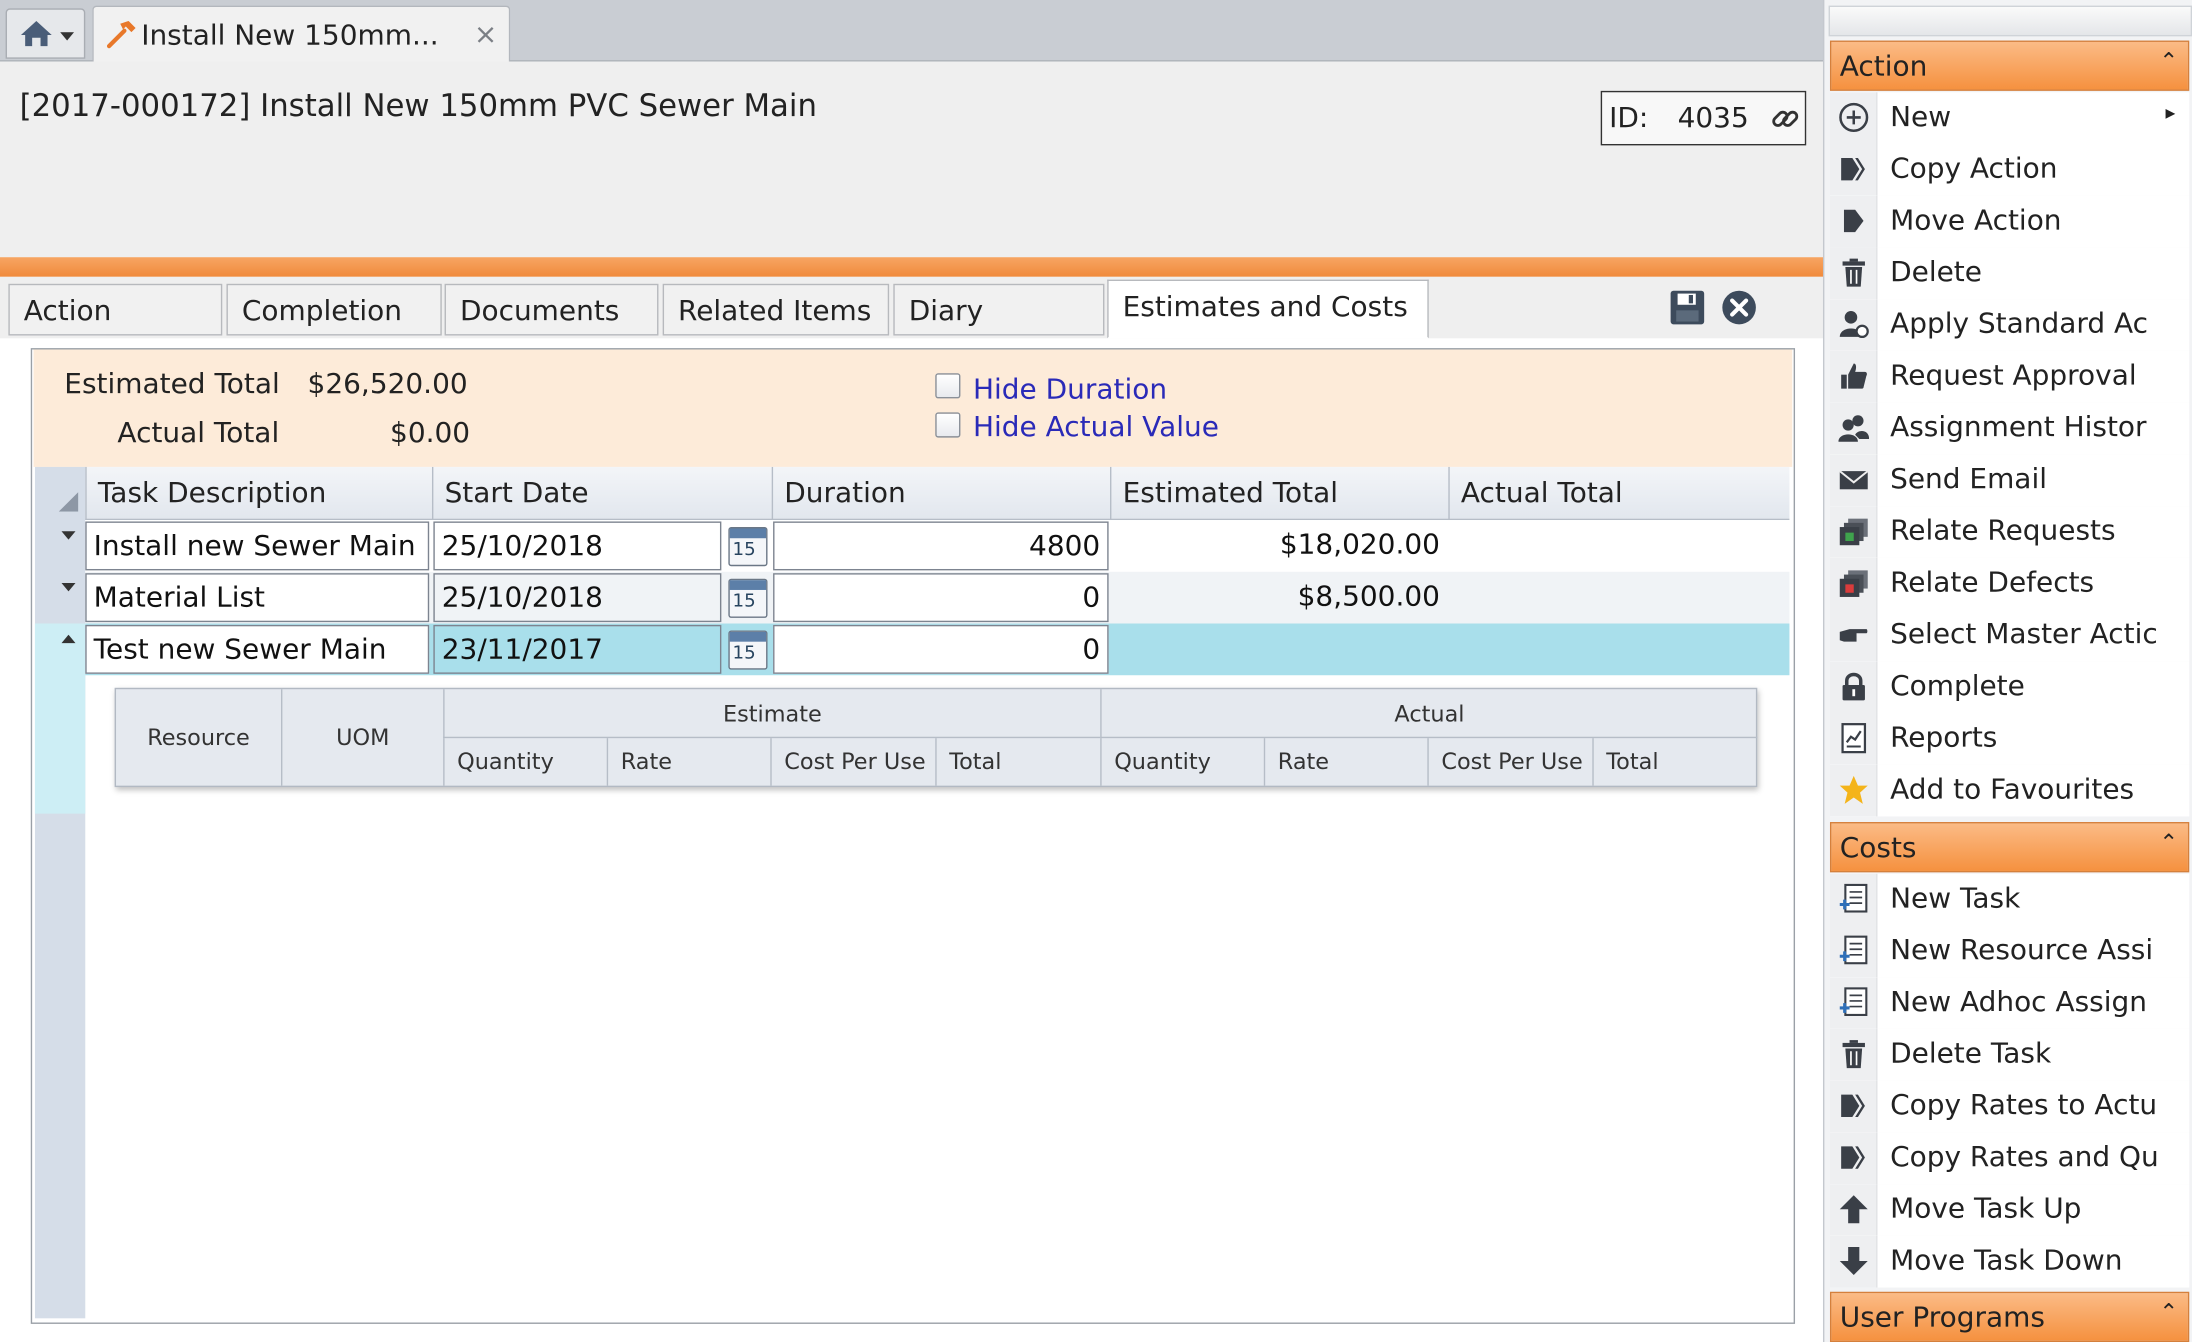 The width and height of the screenshot is (2192, 1342). What do you see at coordinates (2009, 738) in the screenshot?
I see `menu-item-reports: Reports` at bounding box center [2009, 738].